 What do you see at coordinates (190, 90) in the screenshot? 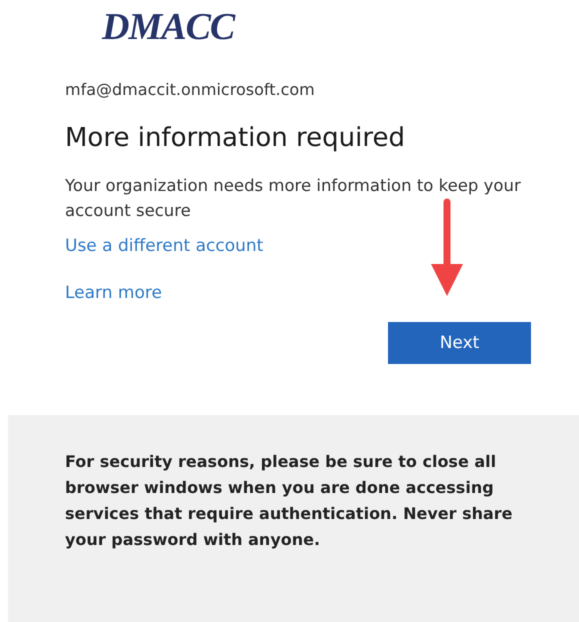
I see `account-email: mfa@dmaccit.onmicrosoft.com` at bounding box center [190, 90].